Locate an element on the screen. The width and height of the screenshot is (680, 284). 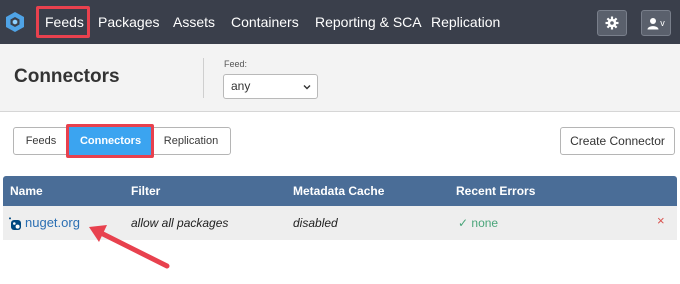
settings-button is located at coordinates (612, 23).